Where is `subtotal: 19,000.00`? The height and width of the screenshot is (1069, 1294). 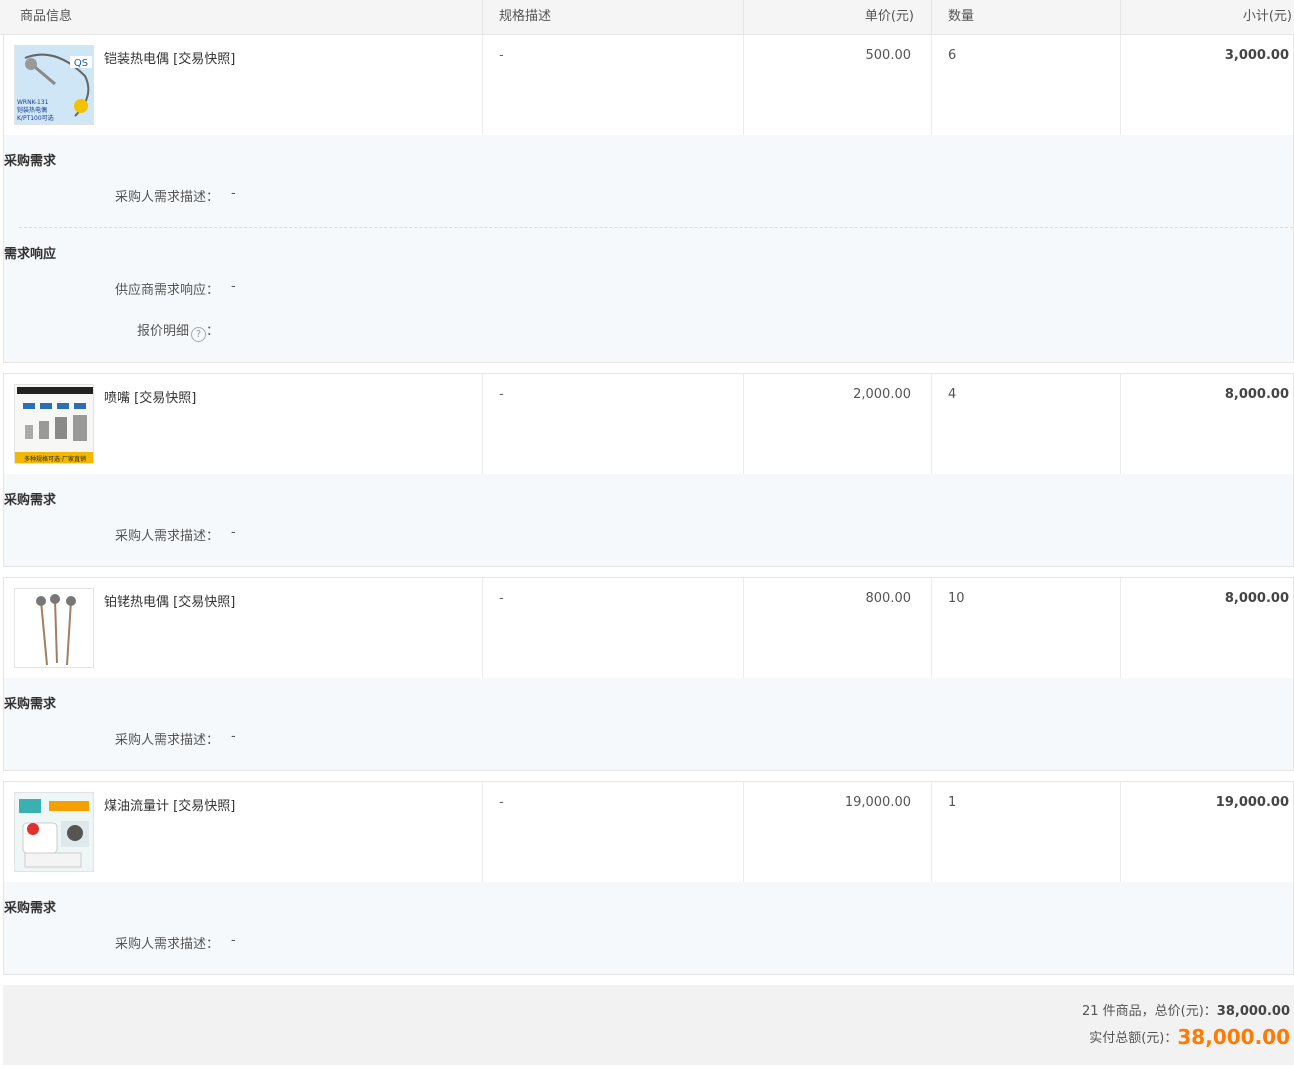
subtotal: 19,000.00 is located at coordinates (1252, 802).